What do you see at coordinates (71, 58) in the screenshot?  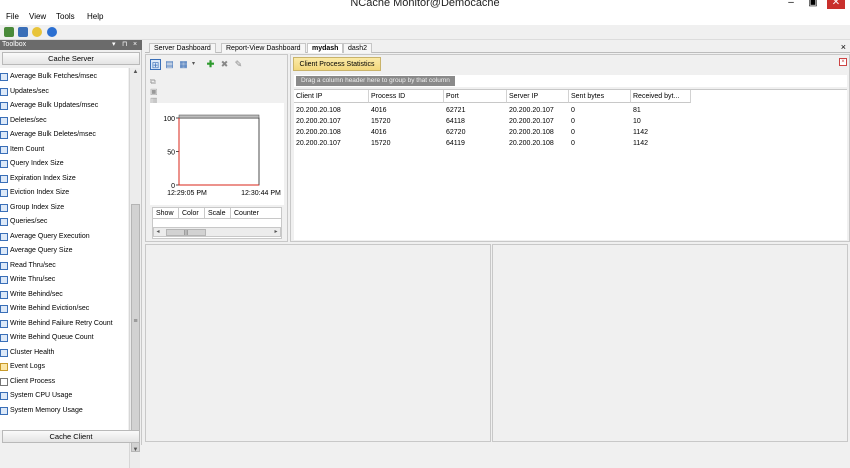 I see `cache-server-group: Cache Server` at bounding box center [71, 58].